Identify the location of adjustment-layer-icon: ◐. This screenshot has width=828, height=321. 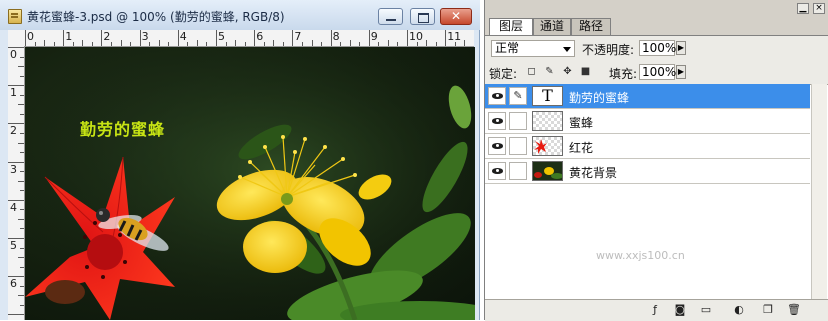
(739, 310).